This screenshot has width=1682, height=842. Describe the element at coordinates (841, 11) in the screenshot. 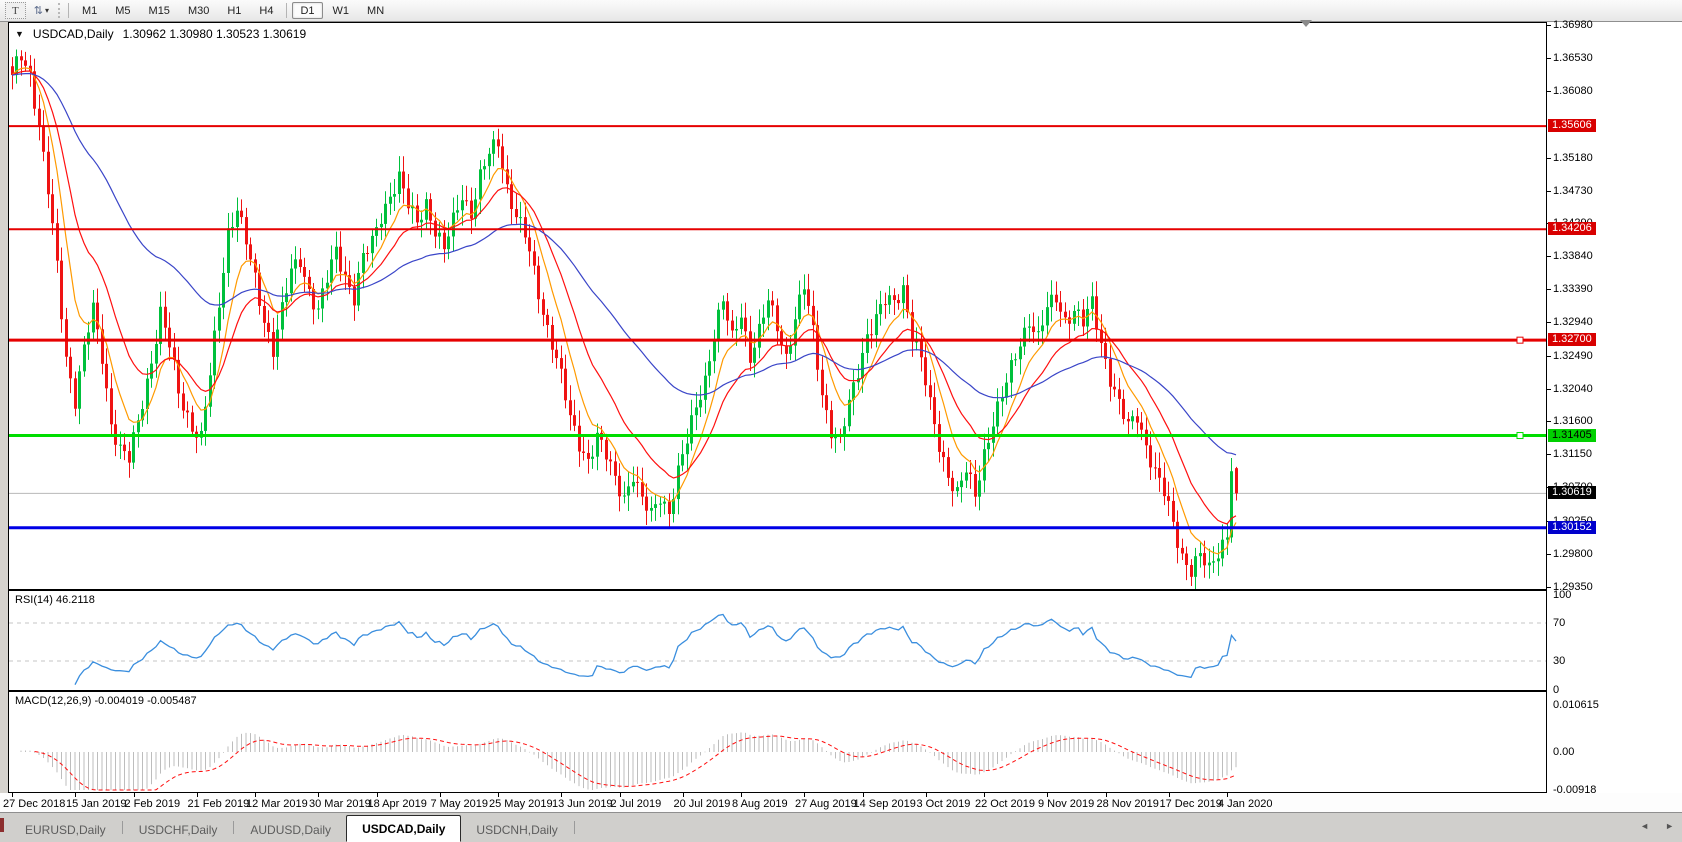

I see `toolbar: T ⇅ ▾ M1 M5 M15 M30 H1 H4 D1 W1 MN` at that location.